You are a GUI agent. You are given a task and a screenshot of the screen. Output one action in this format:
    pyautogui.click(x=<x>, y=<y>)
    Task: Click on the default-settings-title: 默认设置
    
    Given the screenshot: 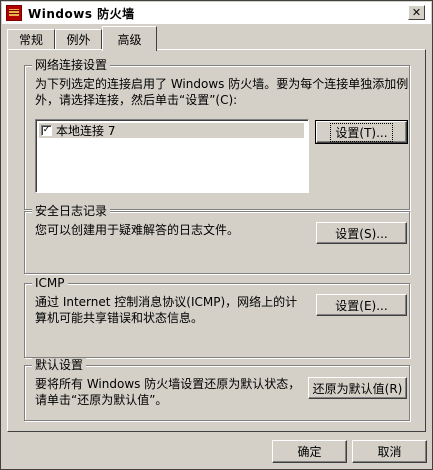 What is the action you would take?
    pyautogui.click(x=59, y=365)
    